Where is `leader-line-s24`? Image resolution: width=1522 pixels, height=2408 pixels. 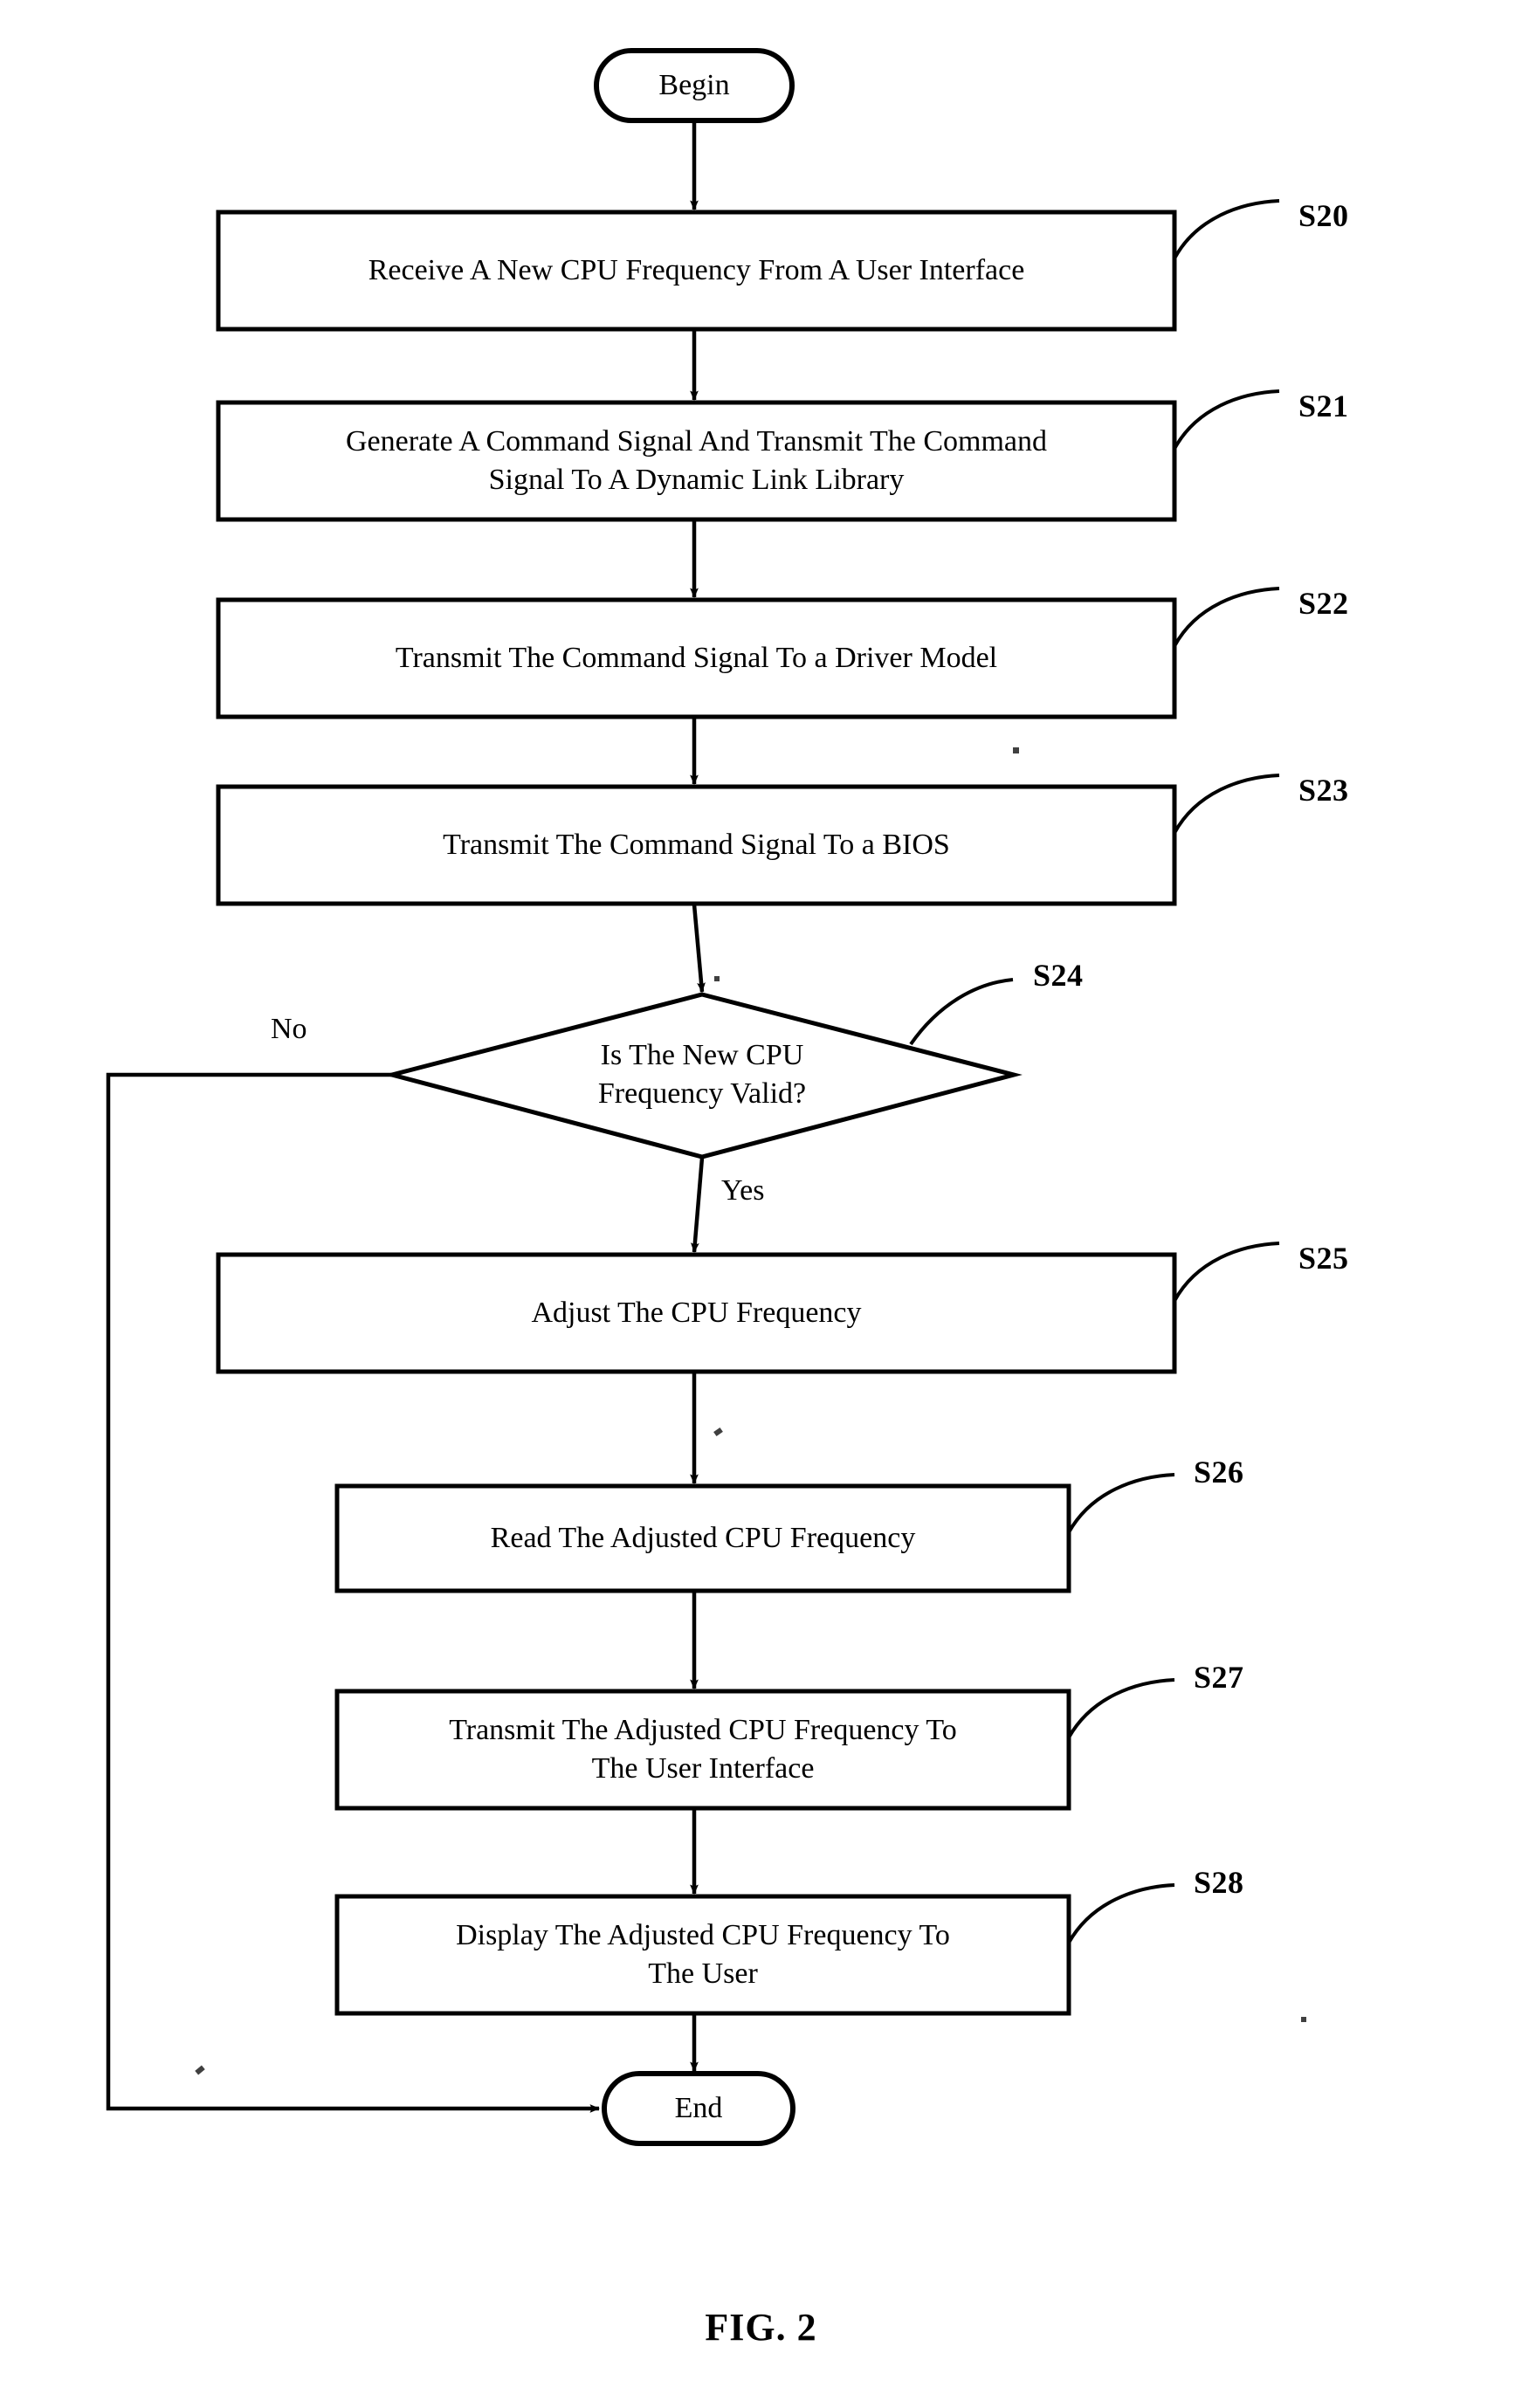 leader-line-s24 is located at coordinates (962, 1012).